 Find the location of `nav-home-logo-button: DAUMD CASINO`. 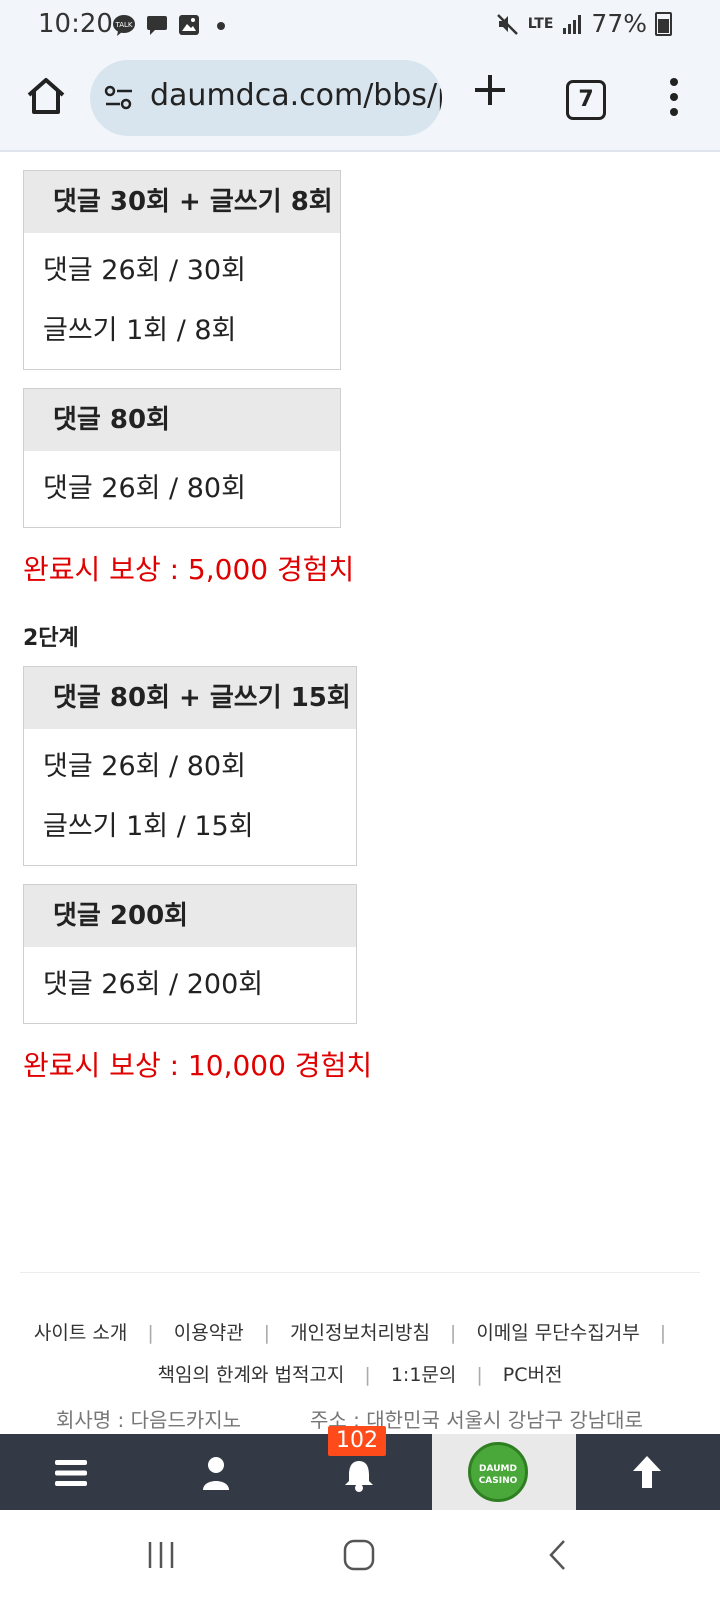

nav-home-logo-button: DAUMD CASINO is located at coordinates (504, 1472).